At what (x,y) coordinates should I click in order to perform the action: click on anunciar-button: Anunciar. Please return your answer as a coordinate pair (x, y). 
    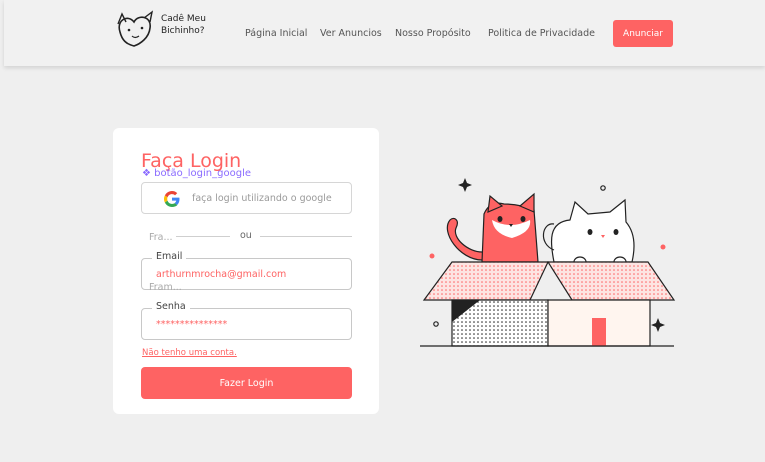
    Looking at the image, I should click on (643, 33).